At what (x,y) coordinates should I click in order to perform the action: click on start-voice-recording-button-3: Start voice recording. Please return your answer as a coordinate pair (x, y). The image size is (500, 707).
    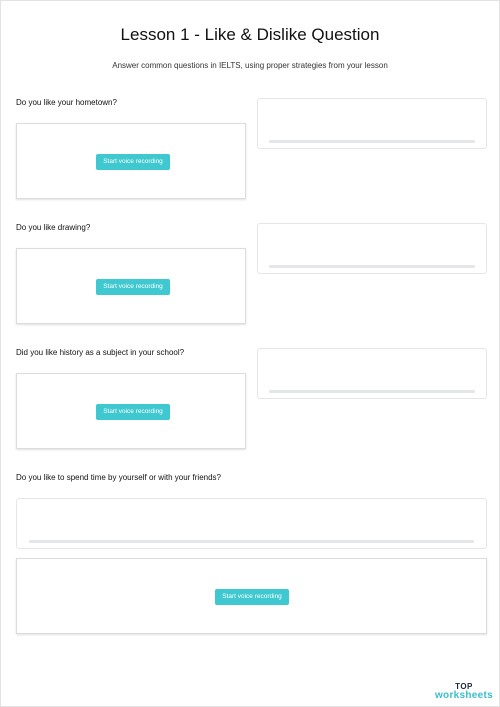
    Looking at the image, I should click on (133, 412).